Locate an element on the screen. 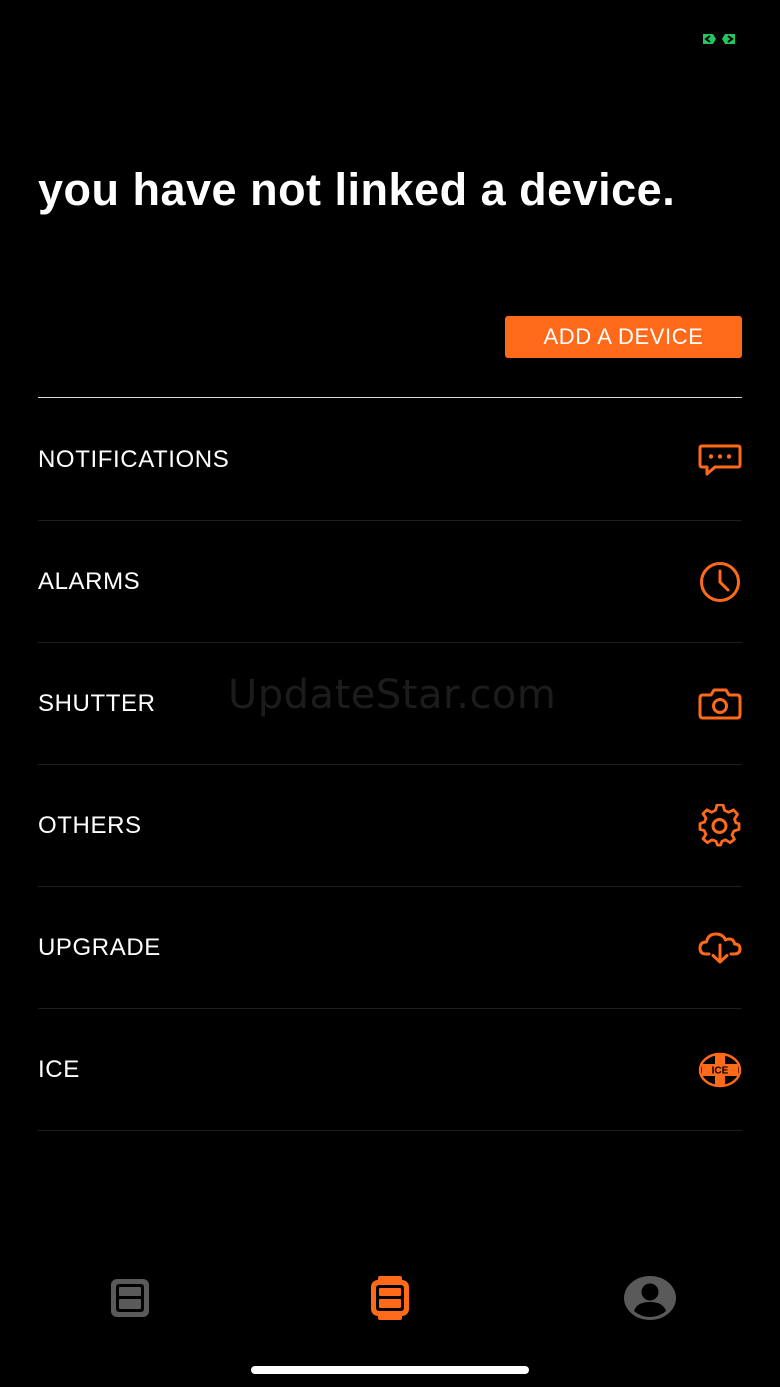  profile-icon is located at coordinates (650, 1298).